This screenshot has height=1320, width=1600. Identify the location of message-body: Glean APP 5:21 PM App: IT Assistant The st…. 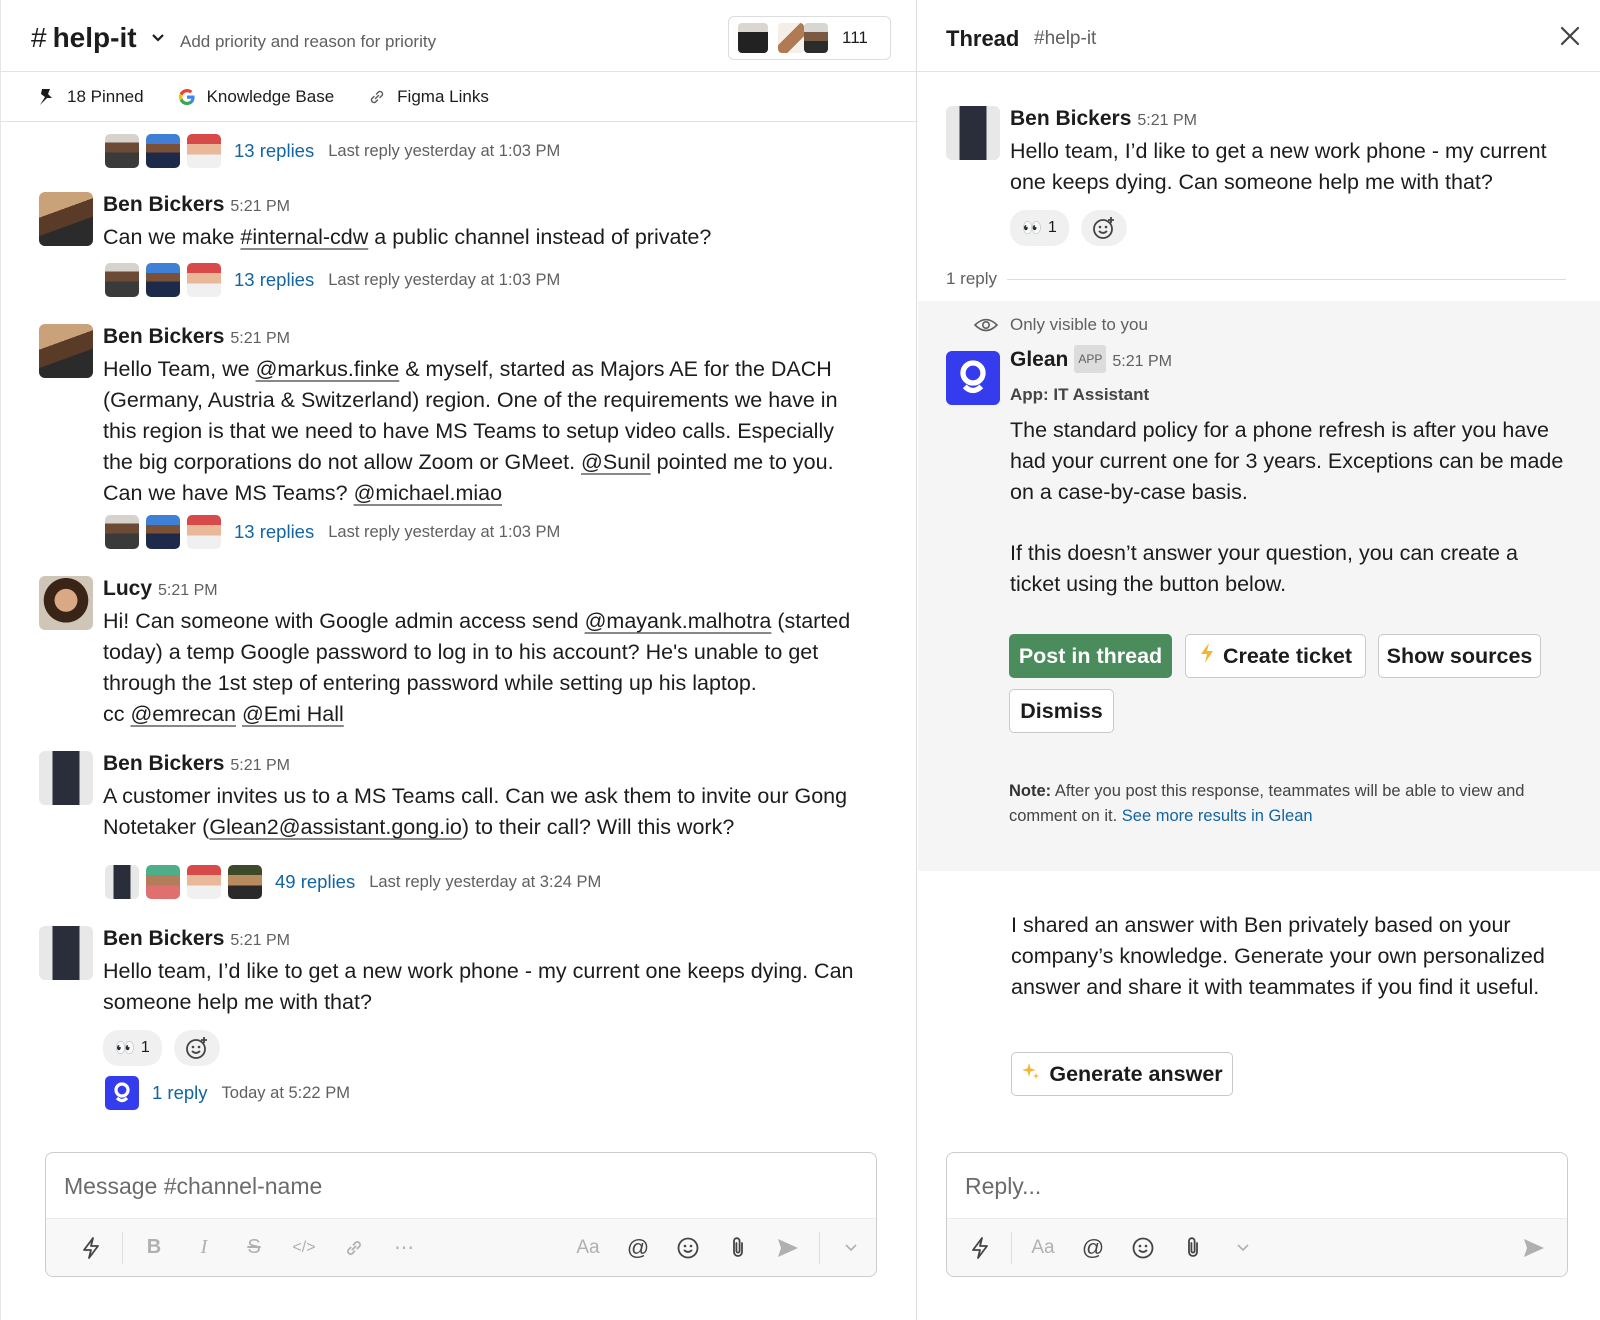
(1290, 472).